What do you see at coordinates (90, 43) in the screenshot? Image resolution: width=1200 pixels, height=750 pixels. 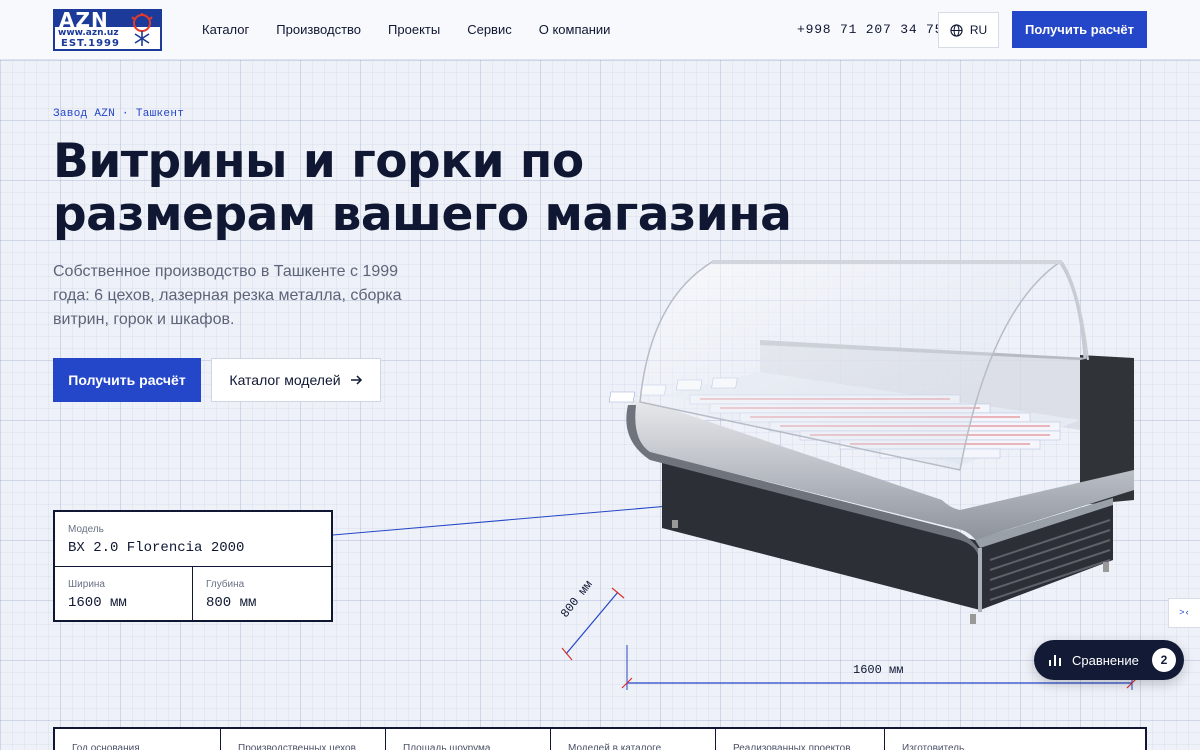 I see `logo-est: EST.1999` at bounding box center [90, 43].